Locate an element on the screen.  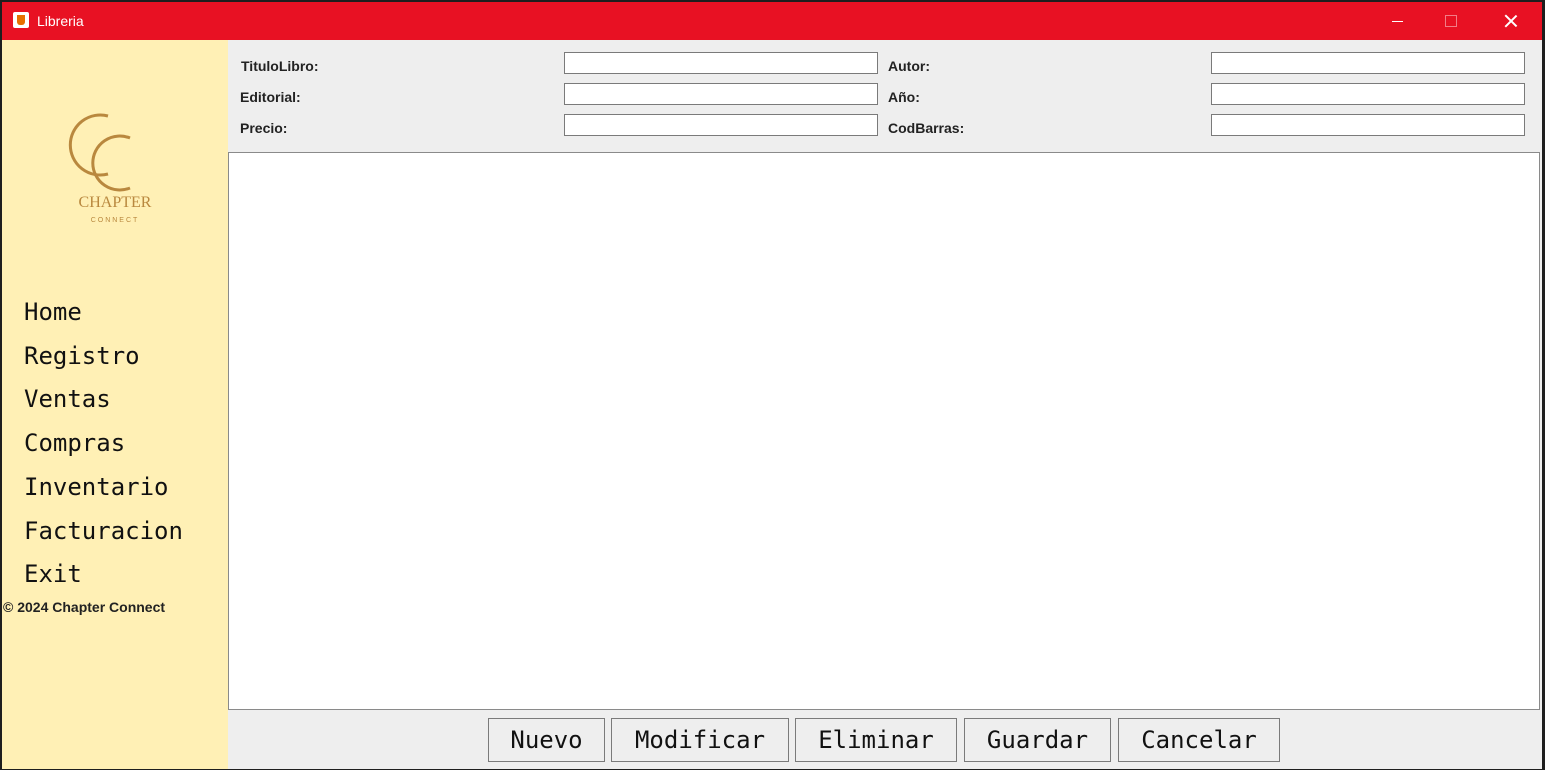
eliminar-button: Eliminar is located at coordinates (876, 740).